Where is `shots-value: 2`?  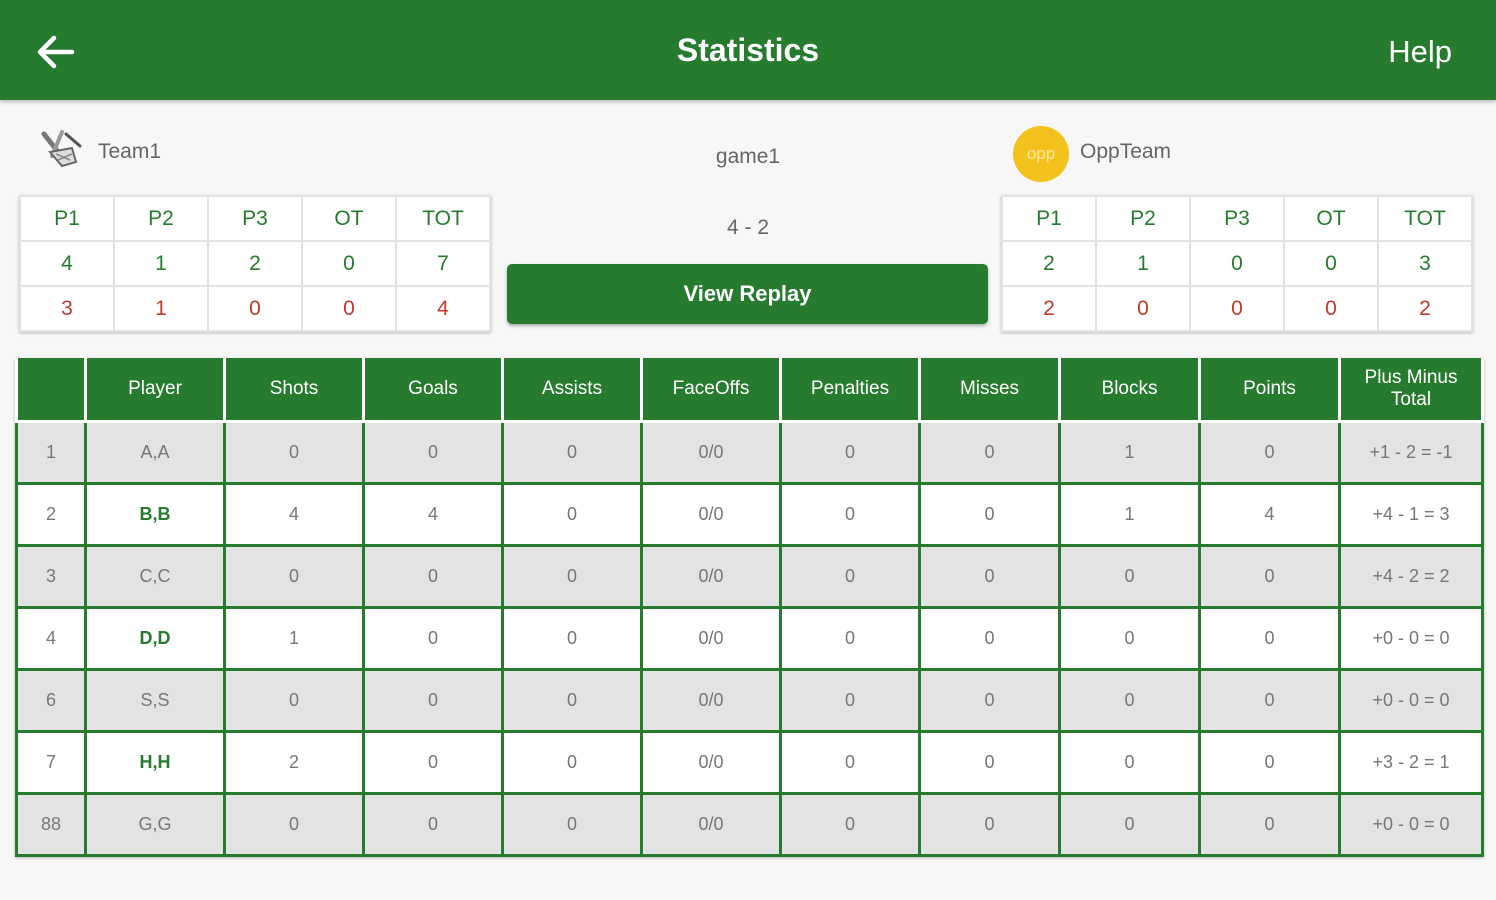
shots-value: 2 is located at coordinates (294, 763).